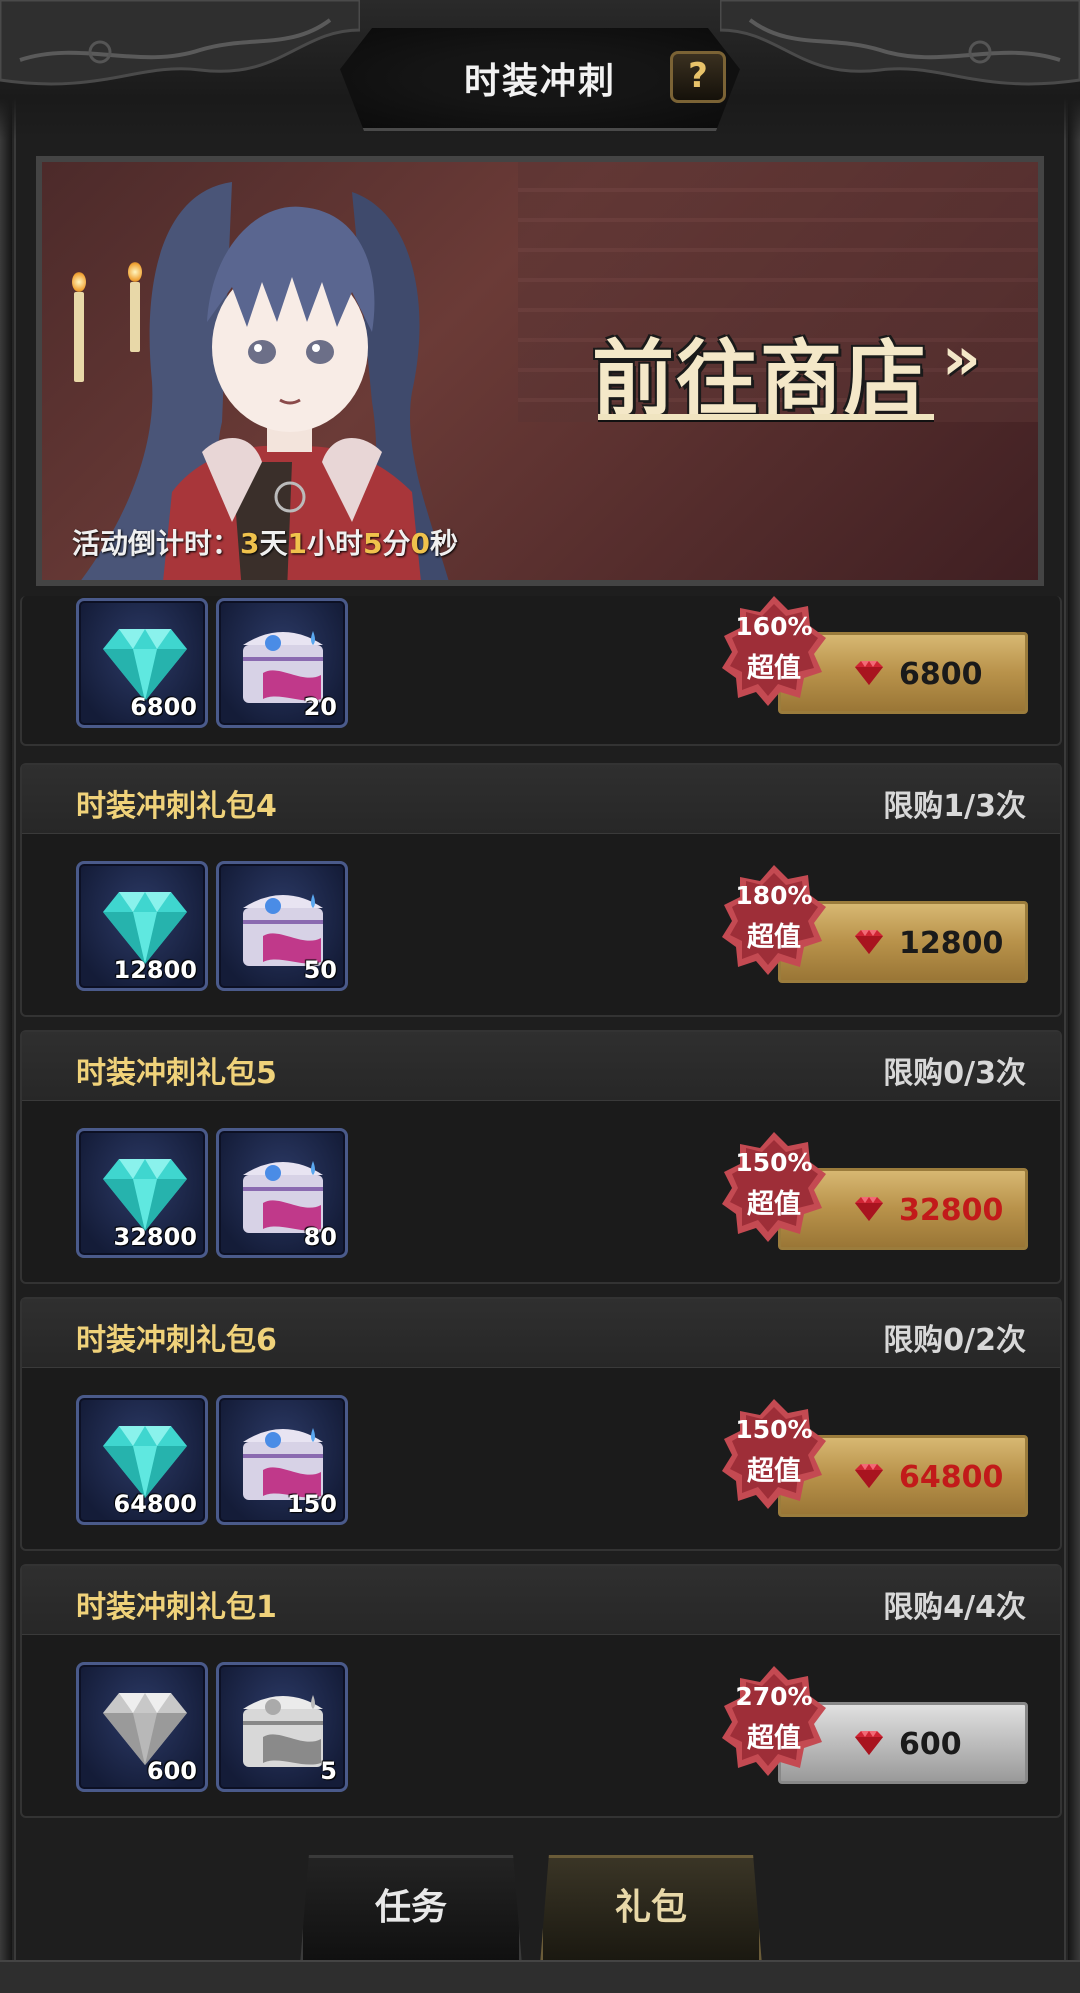  What do you see at coordinates (171, 1771) in the screenshot?
I see `reward-quantity: 600` at bounding box center [171, 1771].